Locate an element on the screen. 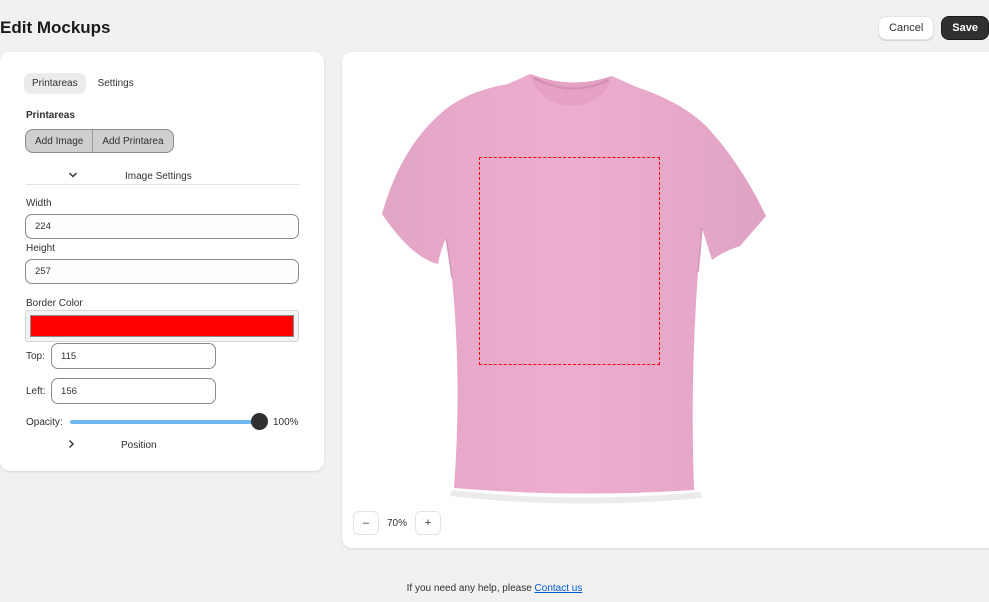 The height and width of the screenshot is (602, 989). add-printarea-button: Add Printarea is located at coordinates (132, 141).